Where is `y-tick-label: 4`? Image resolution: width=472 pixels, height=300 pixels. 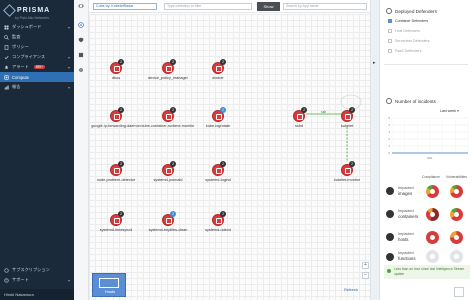 y-tick-label: 4 is located at coordinates (390, 125).